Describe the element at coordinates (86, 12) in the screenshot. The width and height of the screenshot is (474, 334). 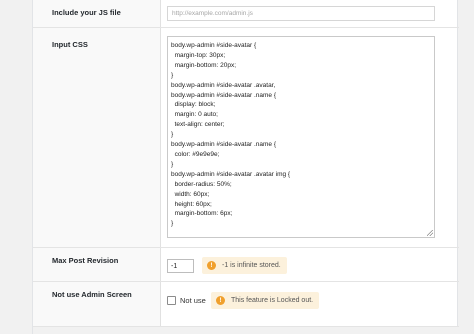
I see `js-file-label: Include your JS file` at that location.